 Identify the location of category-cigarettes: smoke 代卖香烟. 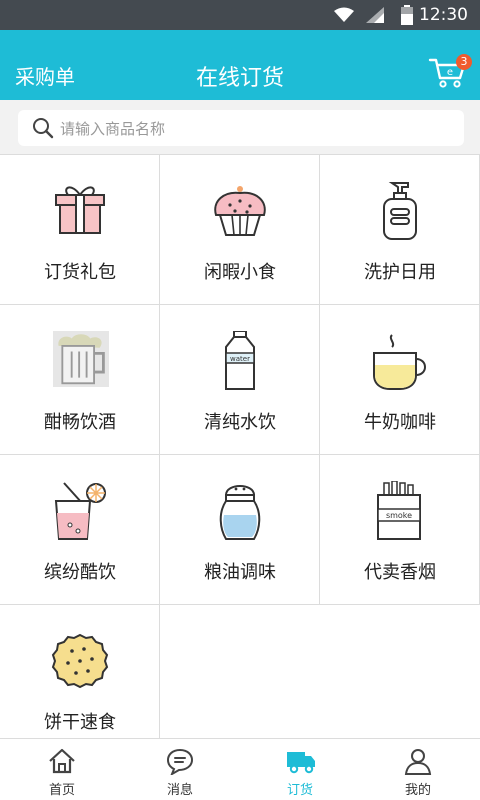
(400, 530).